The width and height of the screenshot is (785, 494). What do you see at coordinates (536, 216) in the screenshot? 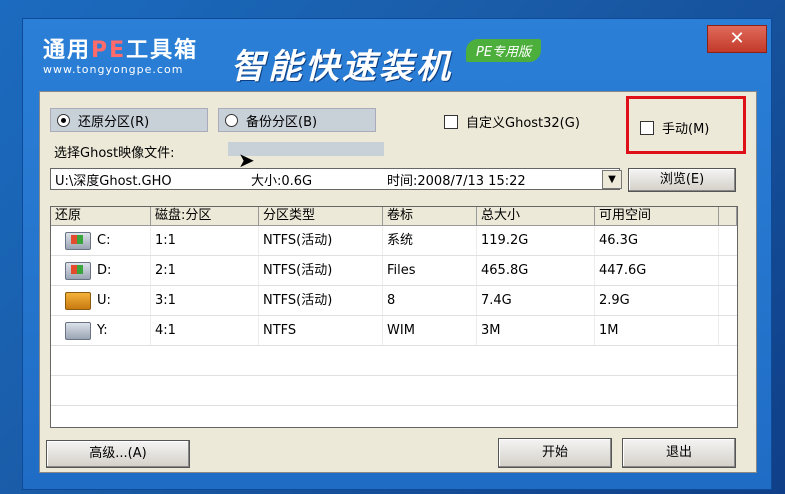
I see `header-total: 总大小` at bounding box center [536, 216].